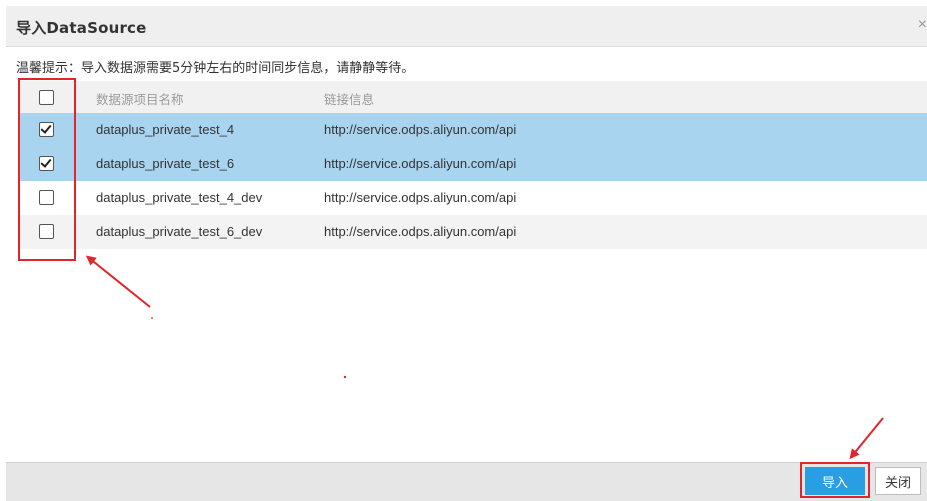 Image resolution: width=927 pixels, height=501 pixels. I want to click on arrow-to-checkboxes, so click(118, 281).